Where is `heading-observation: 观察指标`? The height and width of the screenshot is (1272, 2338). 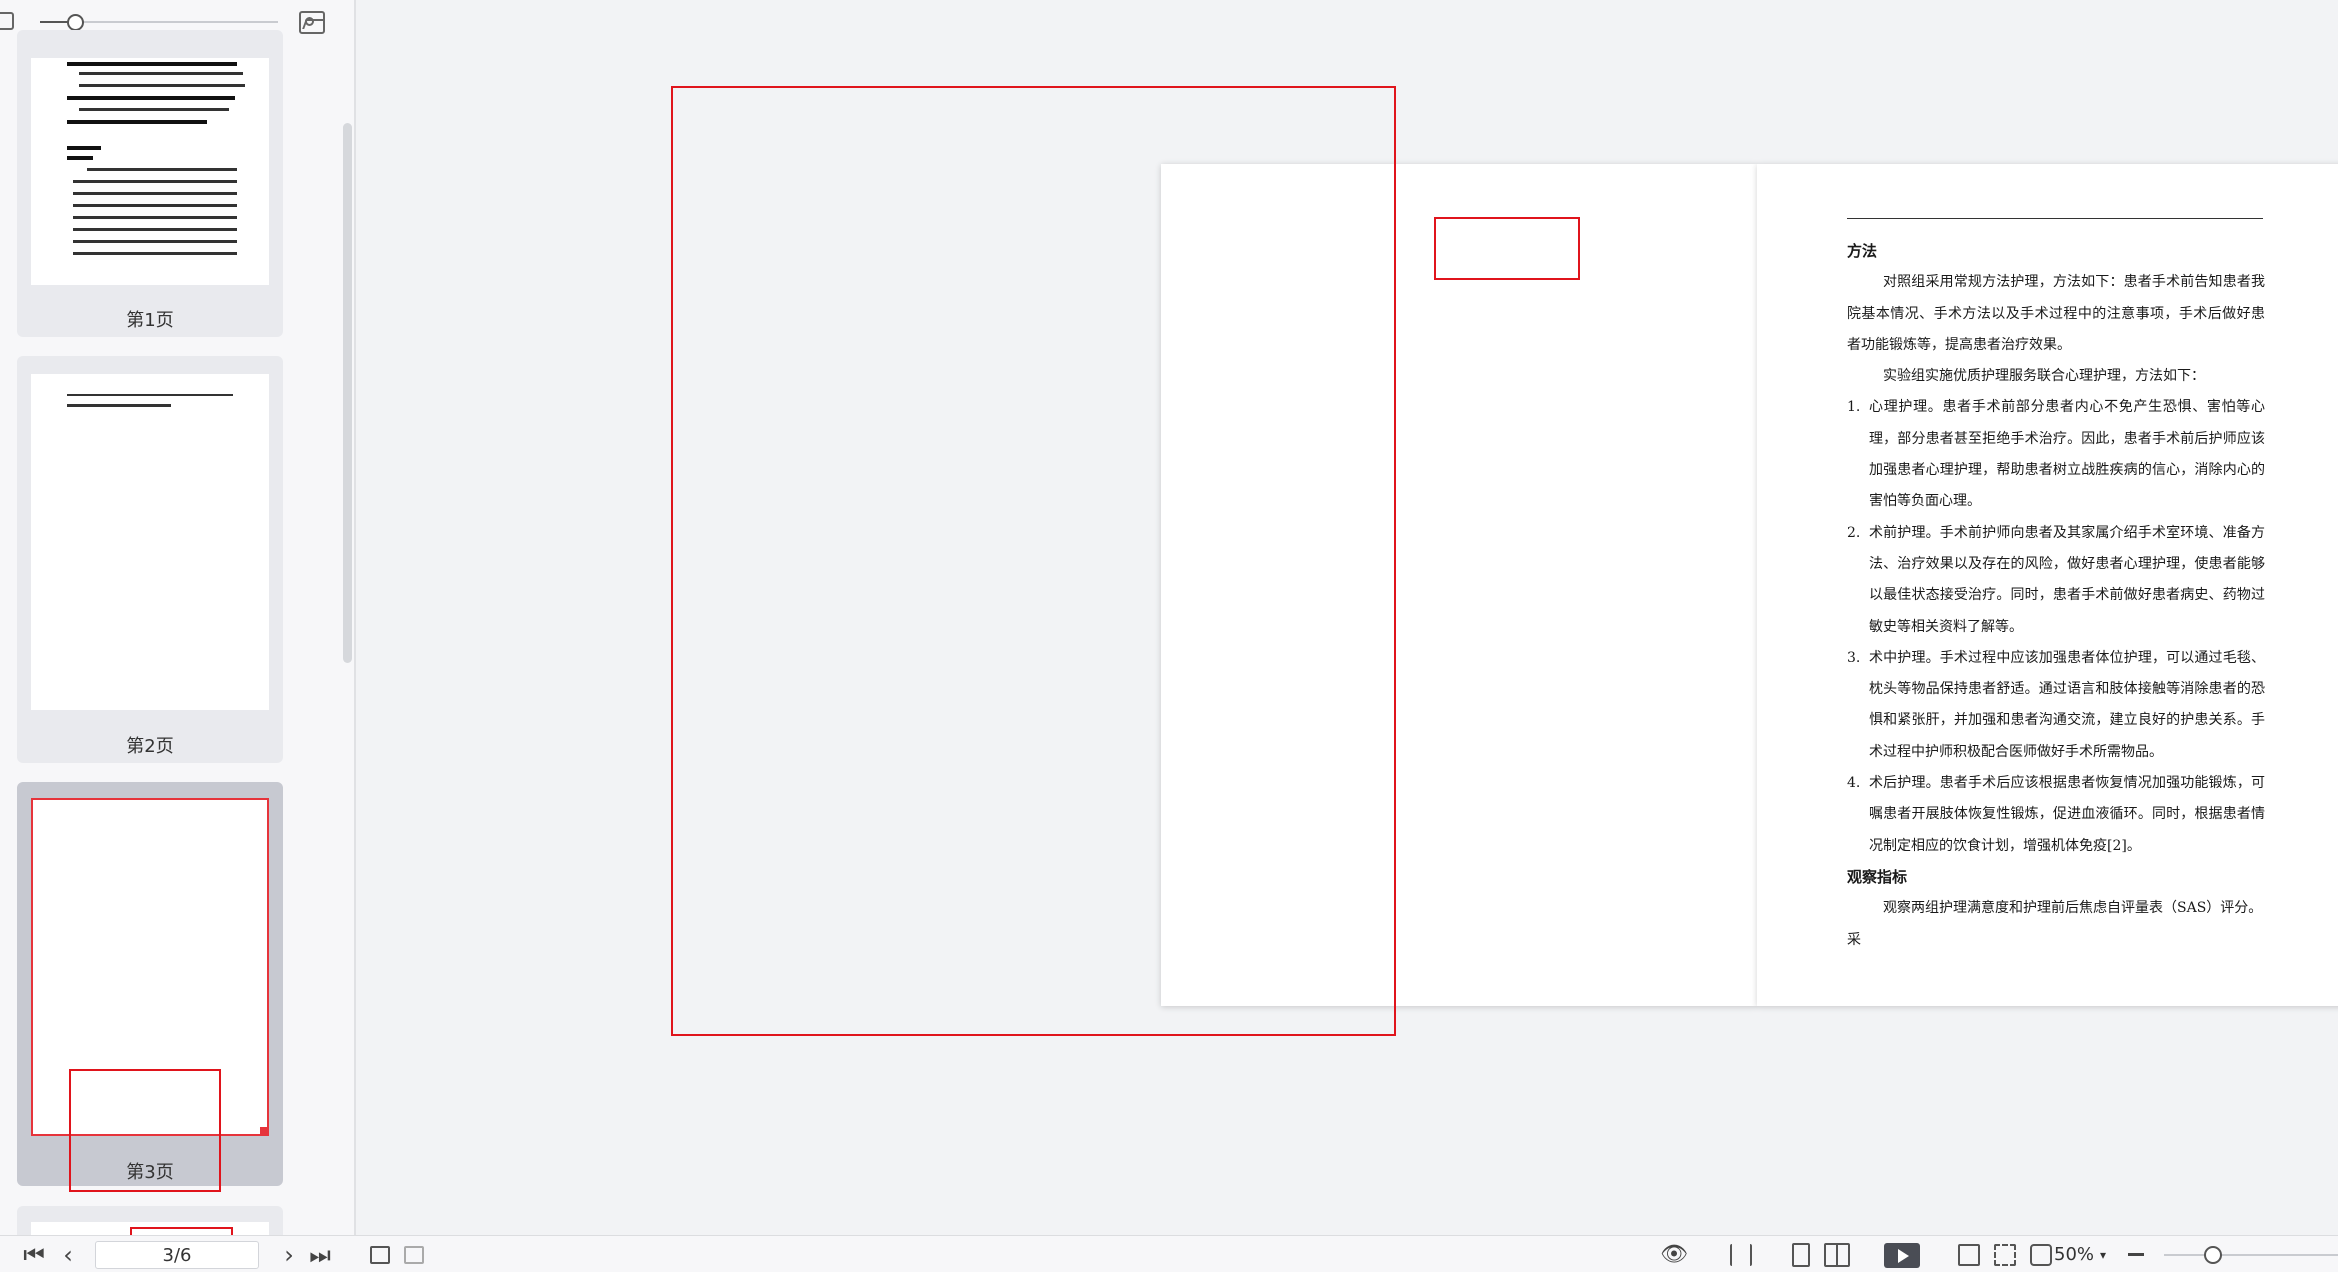
heading-observation: 观察指标 is located at coordinates (1877, 876).